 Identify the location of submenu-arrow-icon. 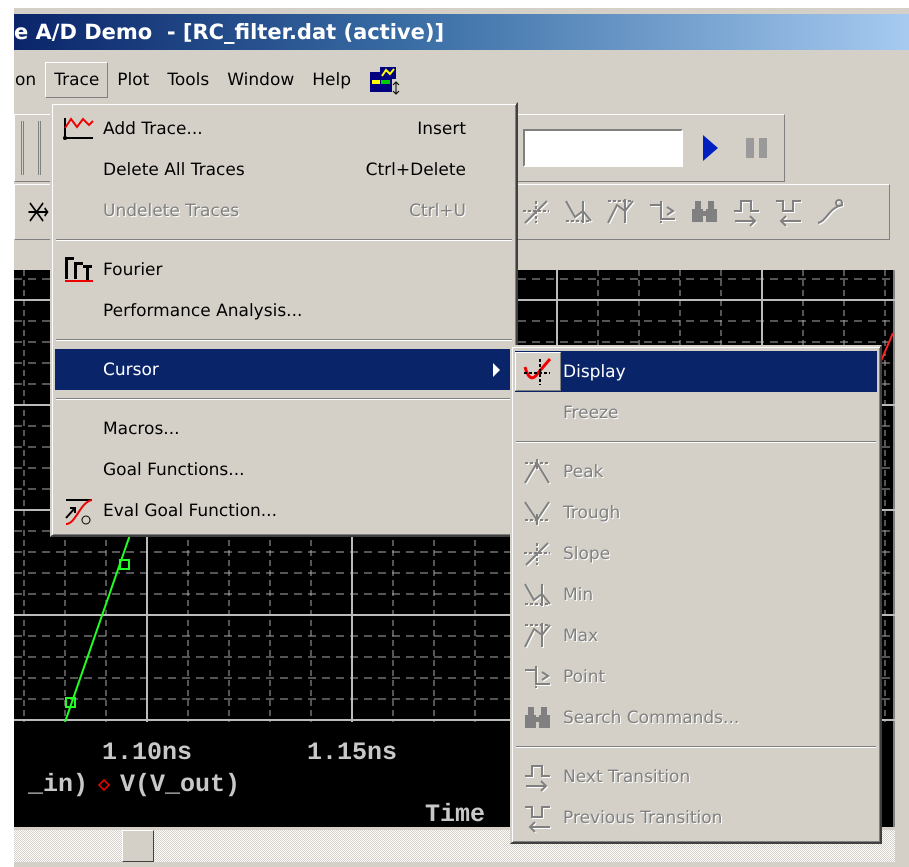
(496, 369).